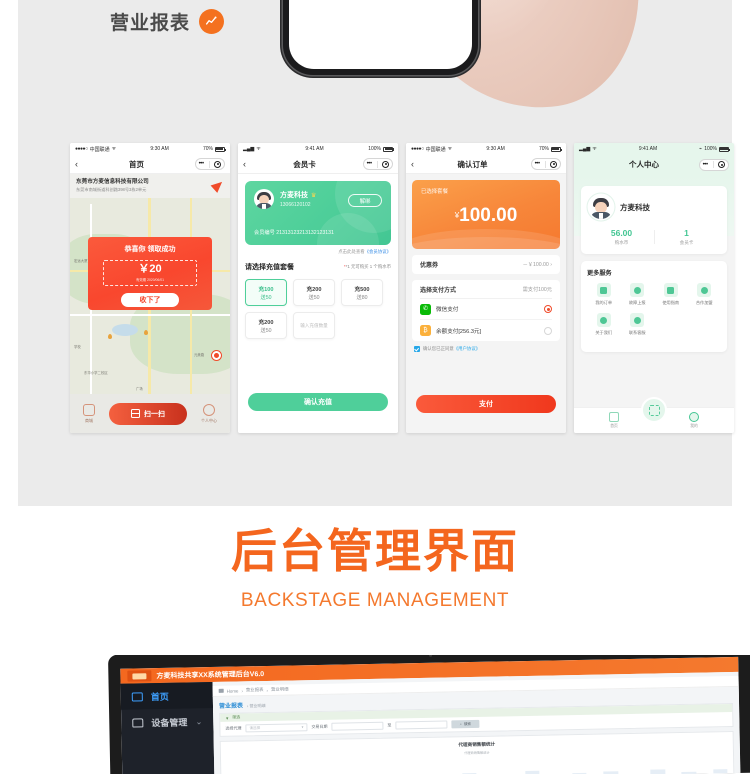  I want to click on shop-icon, so click(89, 409).